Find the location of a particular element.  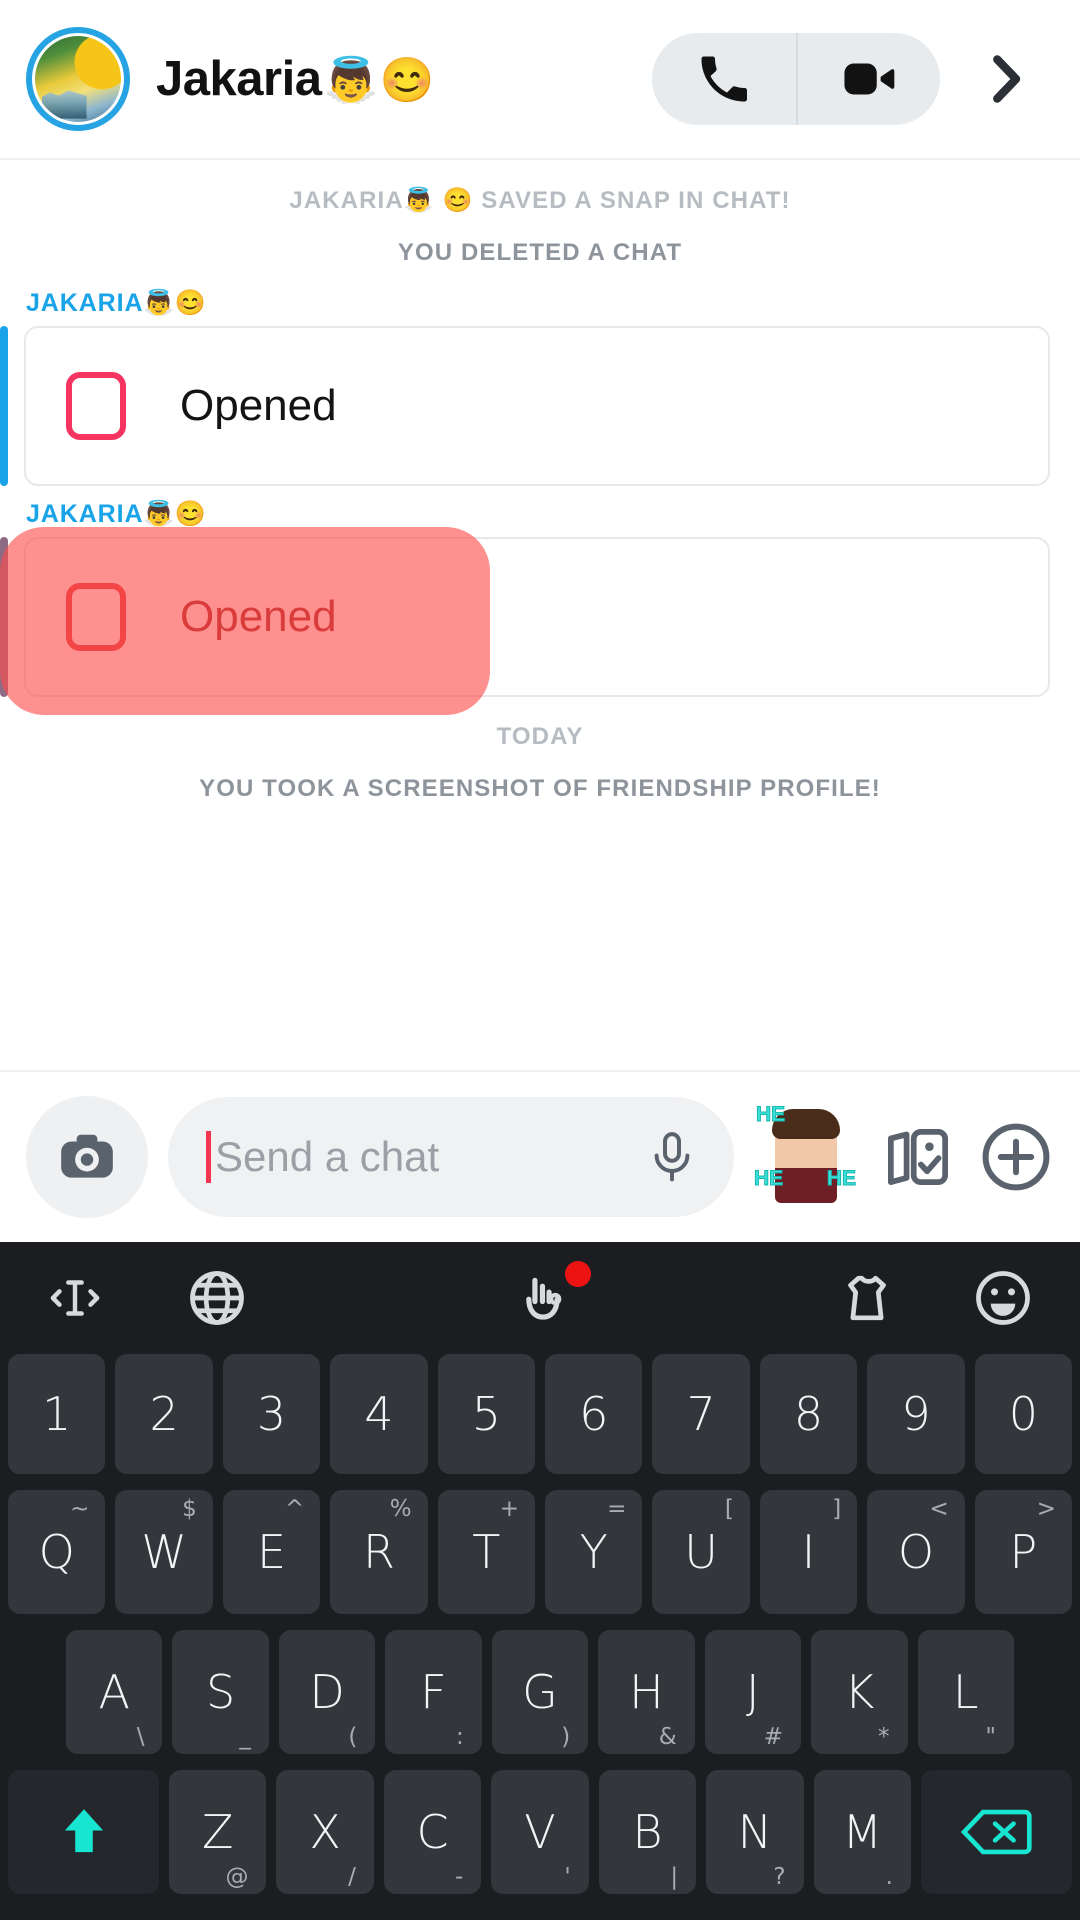

handwriting-button is located at coordinates (550, 1296).